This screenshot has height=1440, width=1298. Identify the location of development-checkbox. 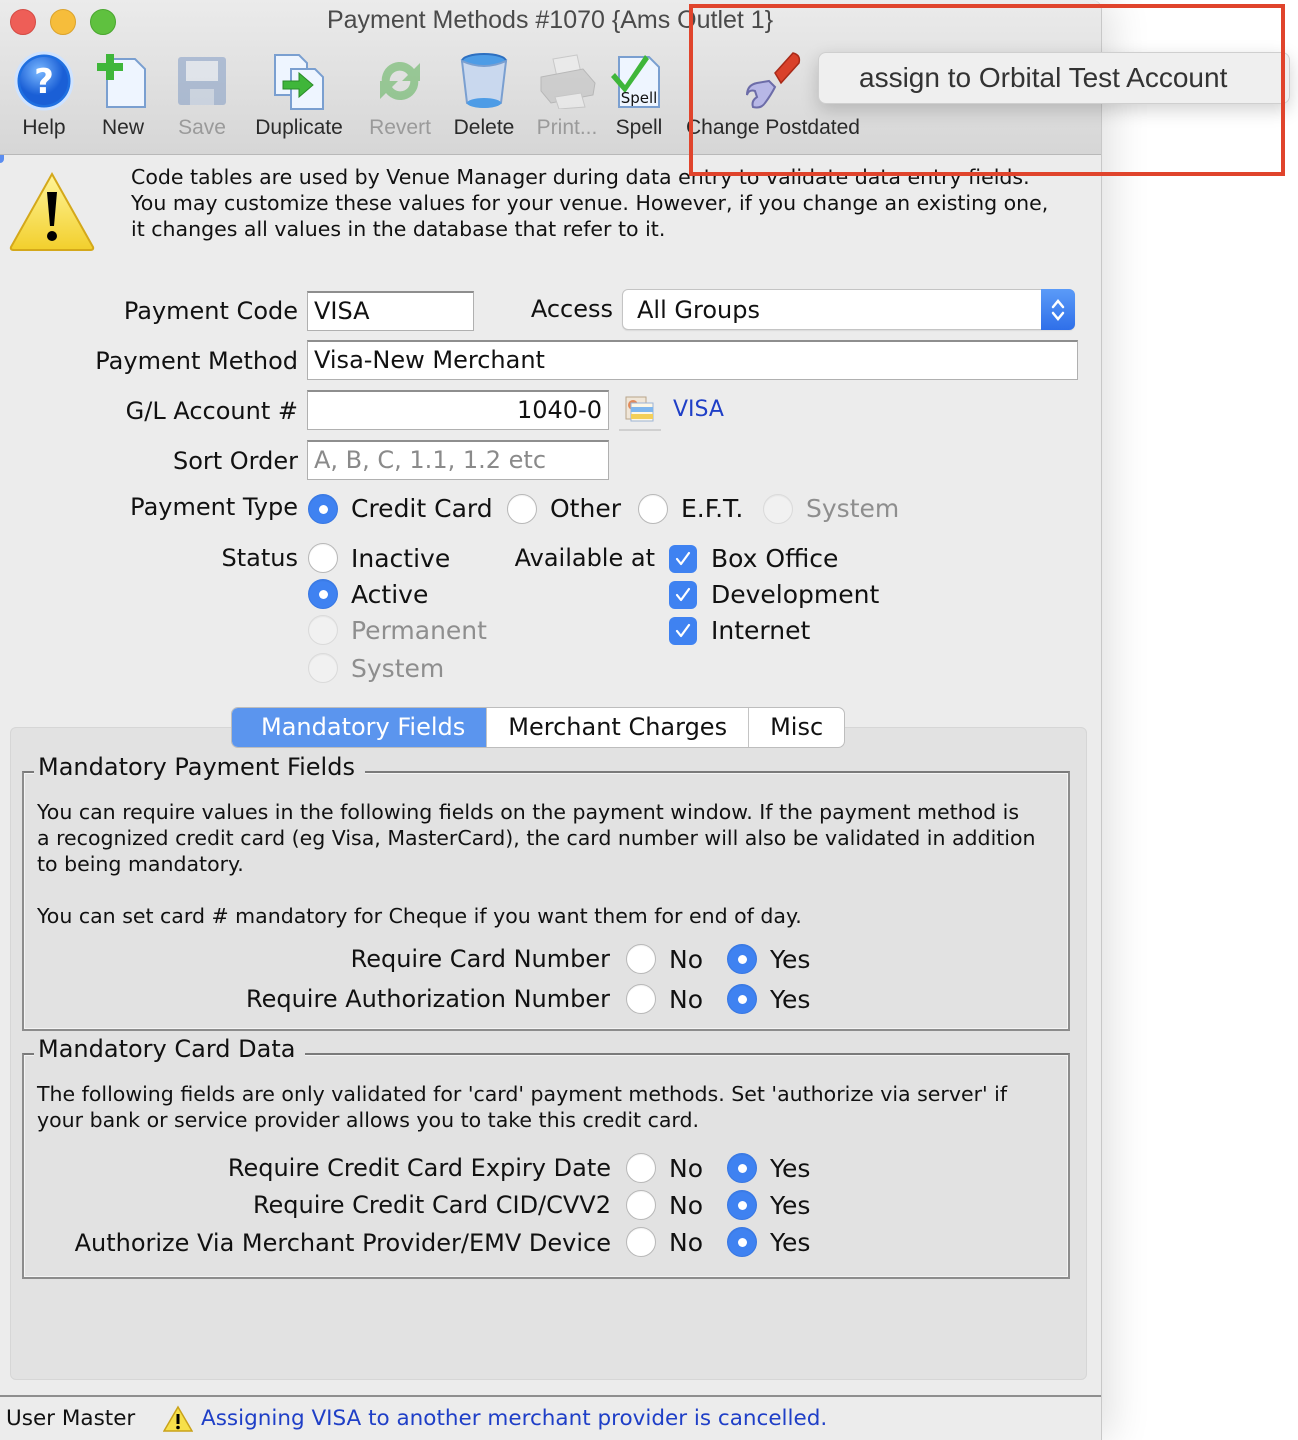
(683, 595).